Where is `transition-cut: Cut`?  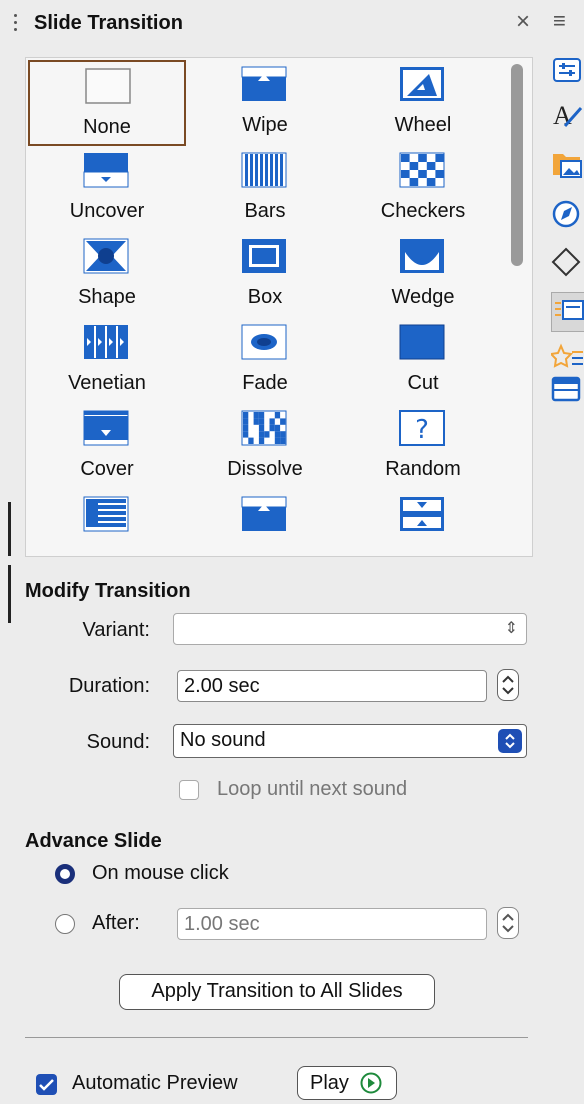
transition-cut: Cut is located at coordinates (423, 361).